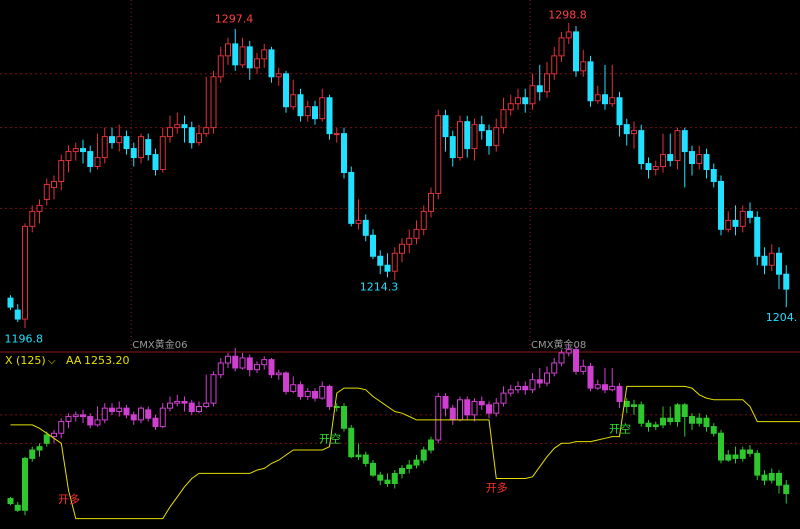 Image resolution: width=800 pixels, height=529 pixels. Describe the element at coordinates (25, 360) in the screenshot. I see `indicator-name: X (125)` at that location.